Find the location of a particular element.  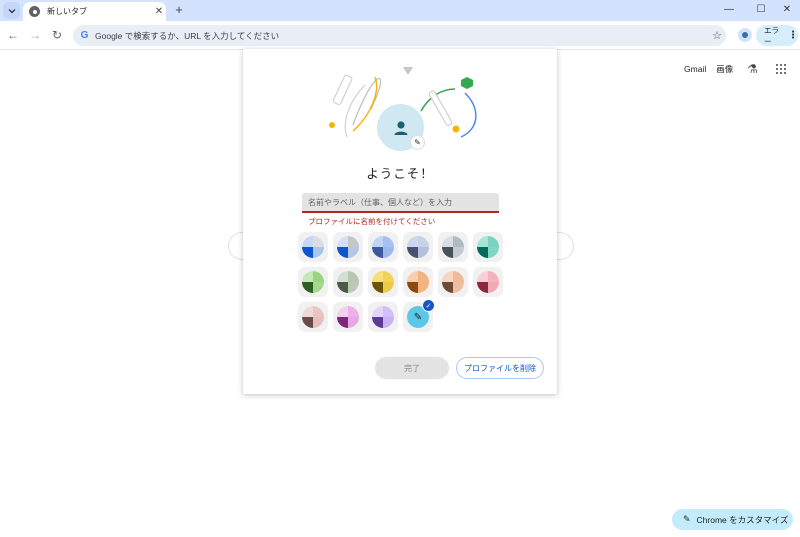

ntp-header-links: Gmail 画像 ⚗ is located at coordinates (735, 69).